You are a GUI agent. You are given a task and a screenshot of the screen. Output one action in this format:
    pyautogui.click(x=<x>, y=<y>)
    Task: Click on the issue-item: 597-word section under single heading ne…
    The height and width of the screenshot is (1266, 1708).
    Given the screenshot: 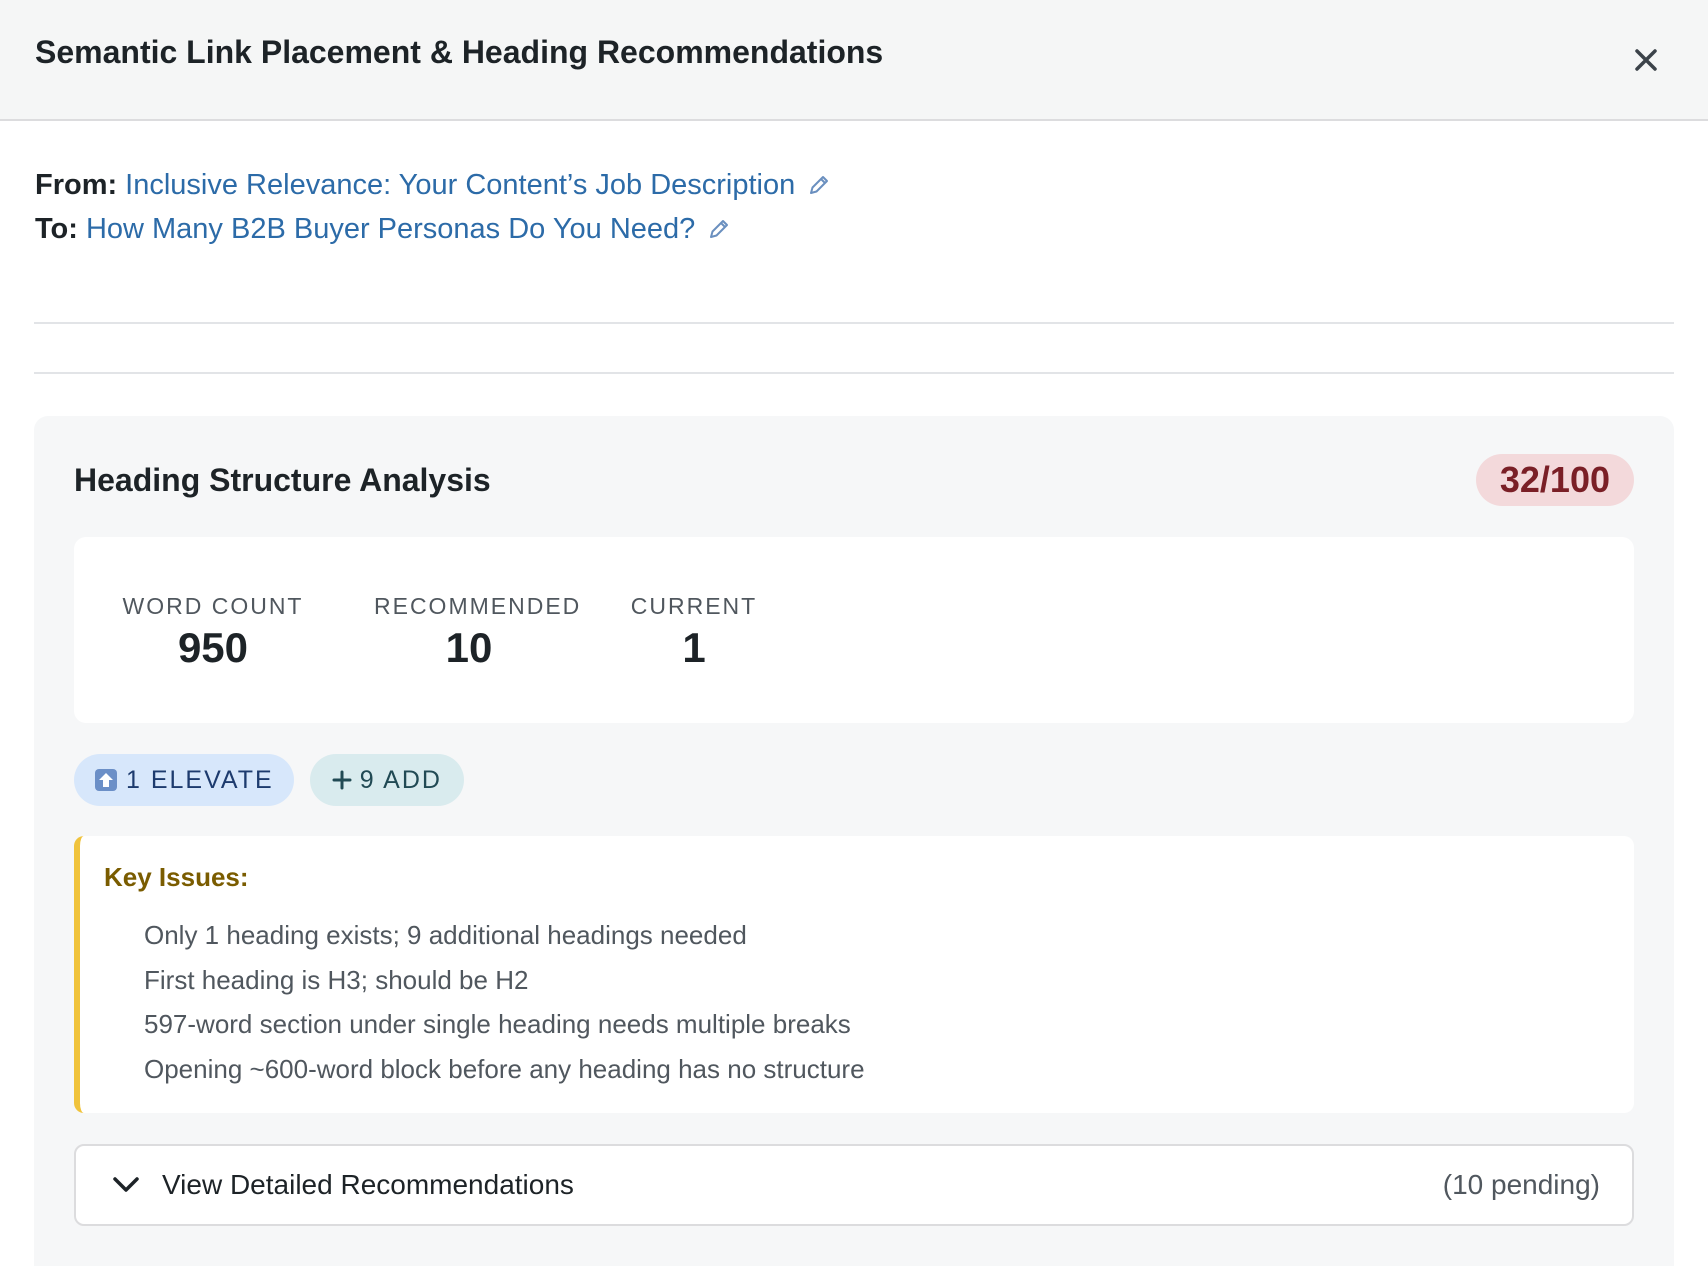 What is the action you would take?
    pyautogui.click(x=497, y=1024)
    